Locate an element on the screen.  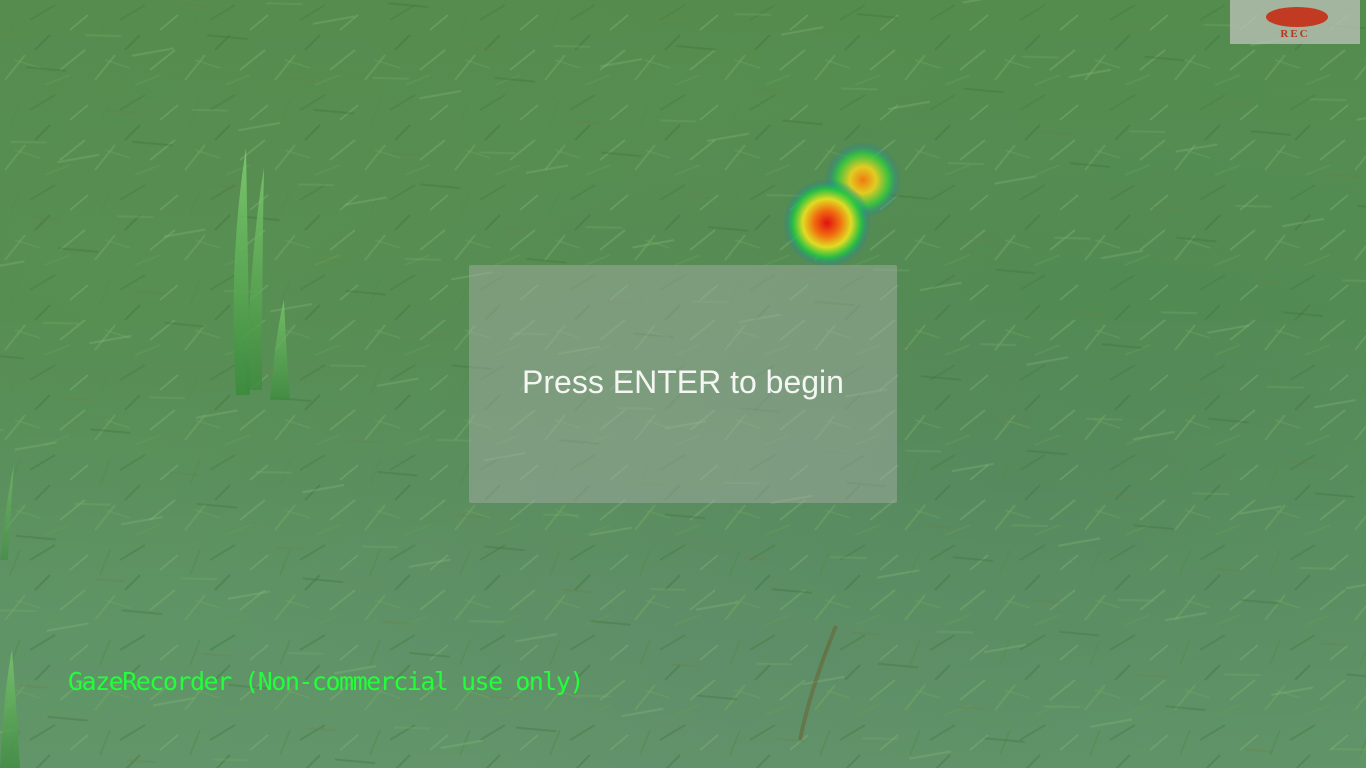
record-dot-icon is located at coordinates (1297, 17).